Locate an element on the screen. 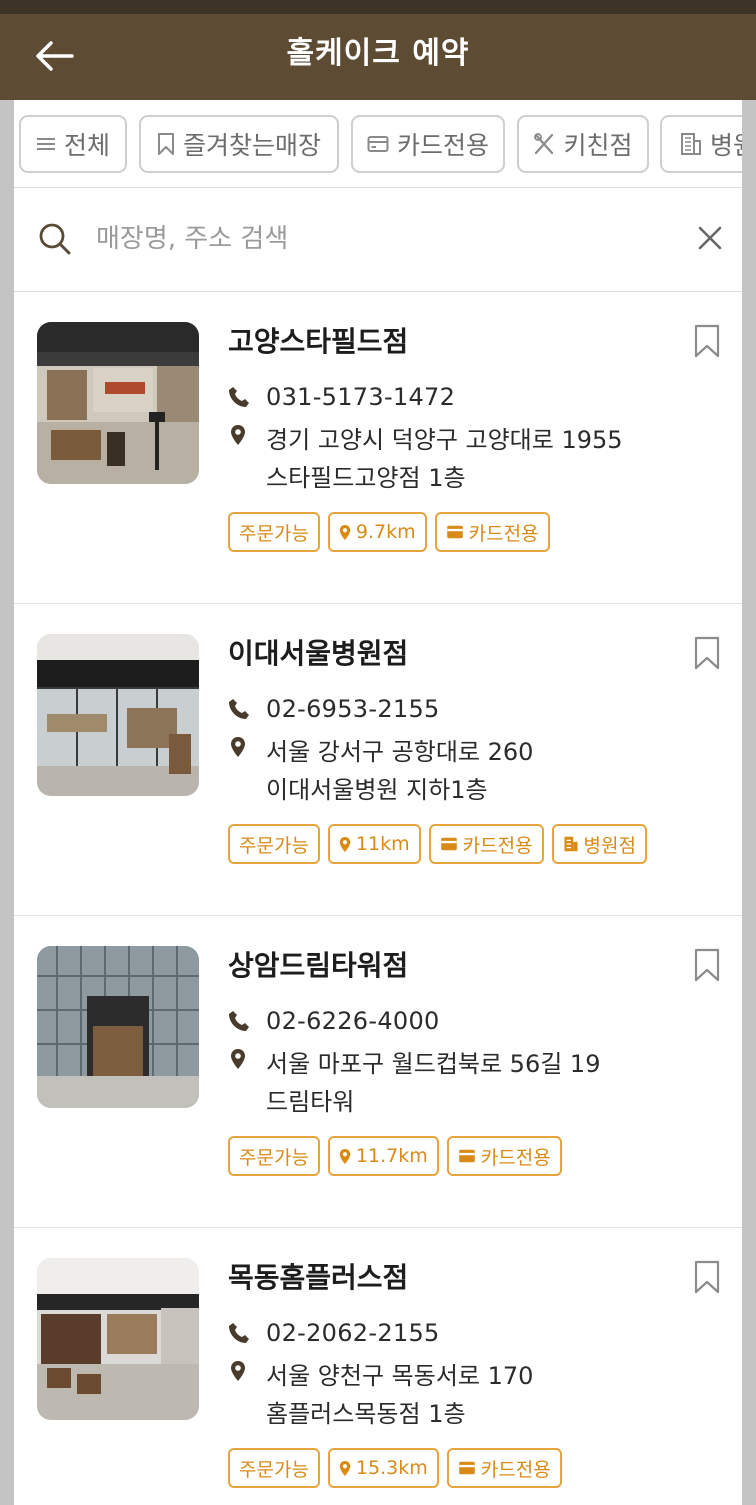 The width and height of the screenshot is (756, 1505). filter-chip-hospital: 병원점 is located at coordinates (701, 144).